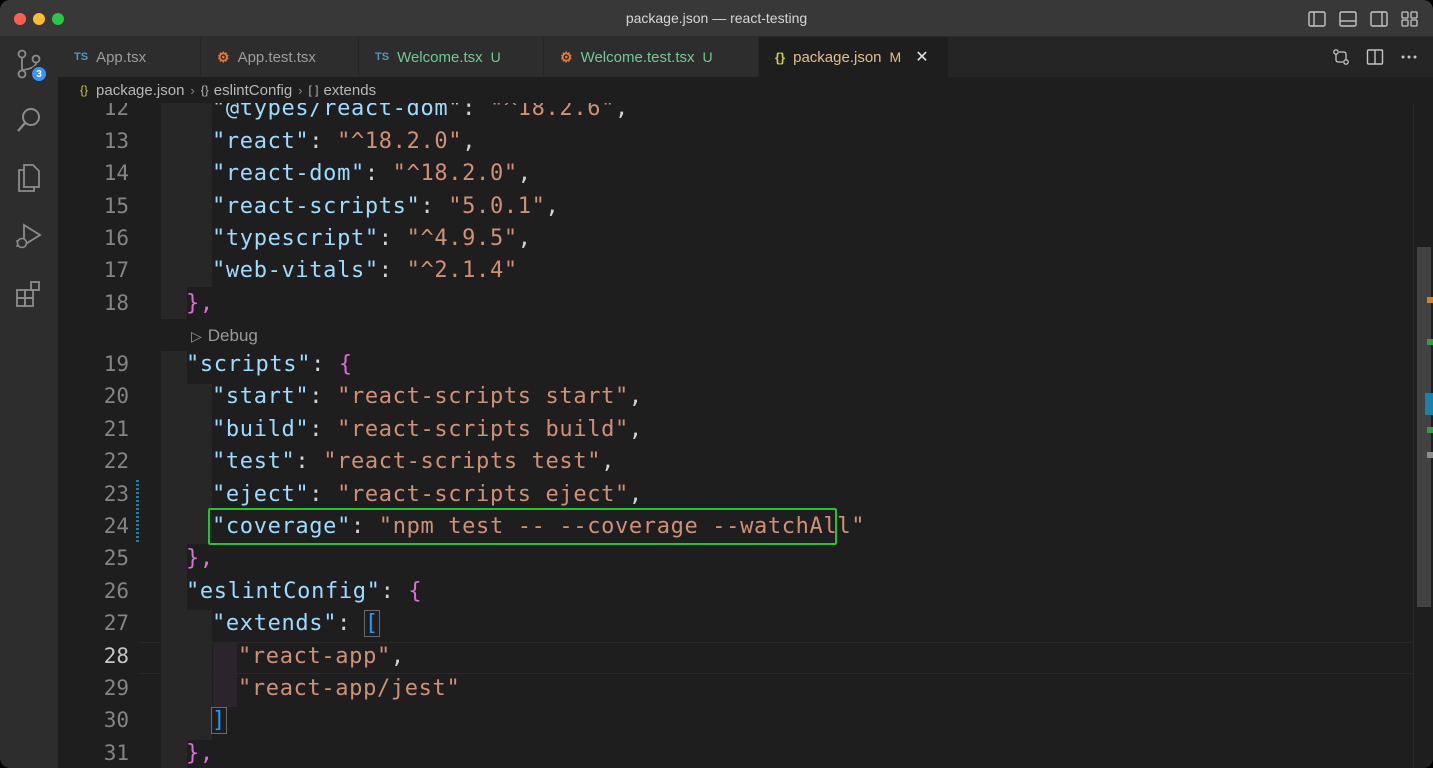 The width and height of the screenshot is (1433, 768). I want to click on open-changes-icon, so click(1341, 57).